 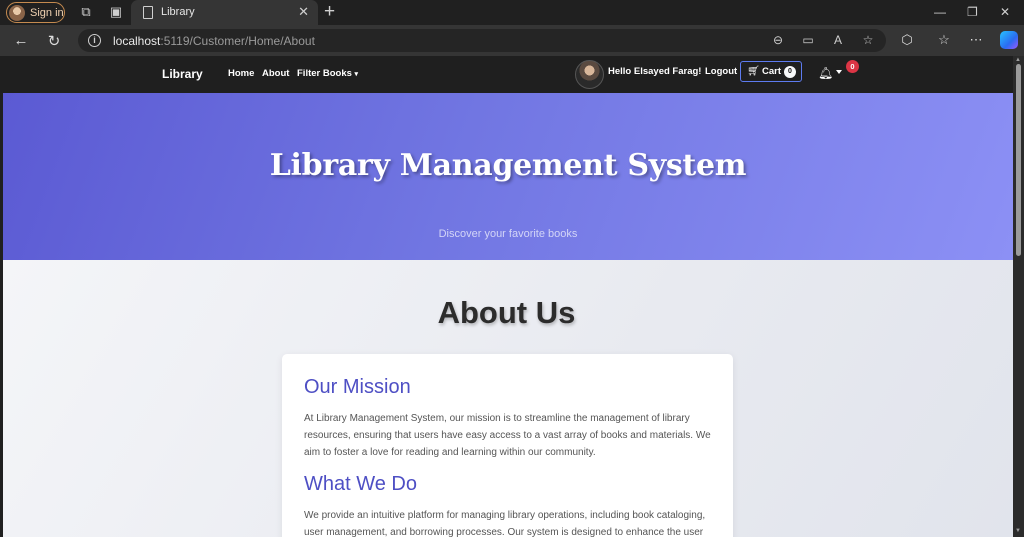 I want to click on page-icon, so click(x=148, y=12).